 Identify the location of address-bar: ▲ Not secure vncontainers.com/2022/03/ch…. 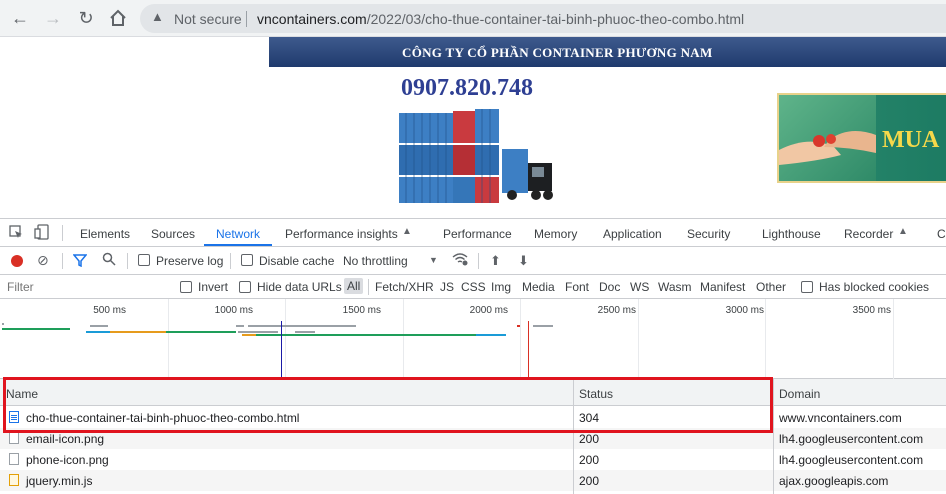
(543, 18).